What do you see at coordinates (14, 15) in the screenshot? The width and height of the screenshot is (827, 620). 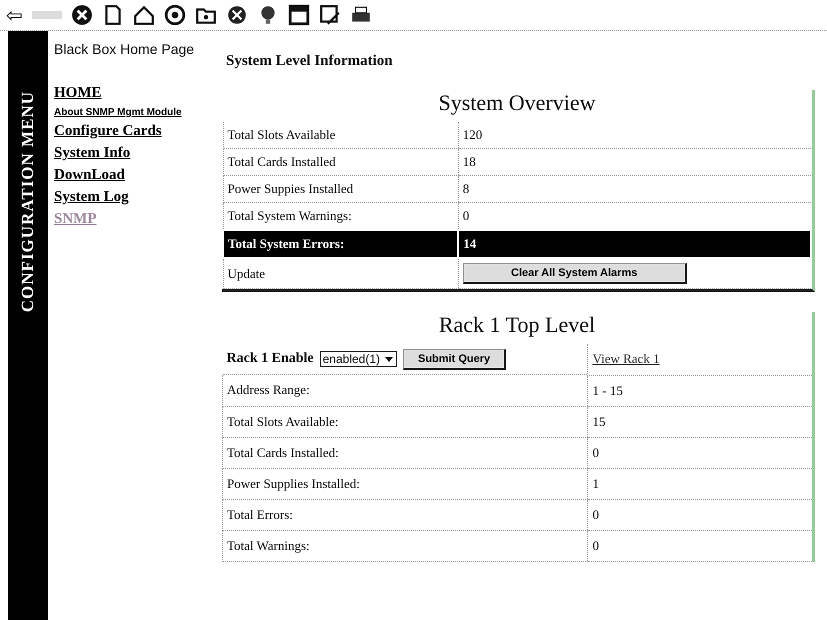 I see `back-button: ⇦` at bounding box center [14, 15].